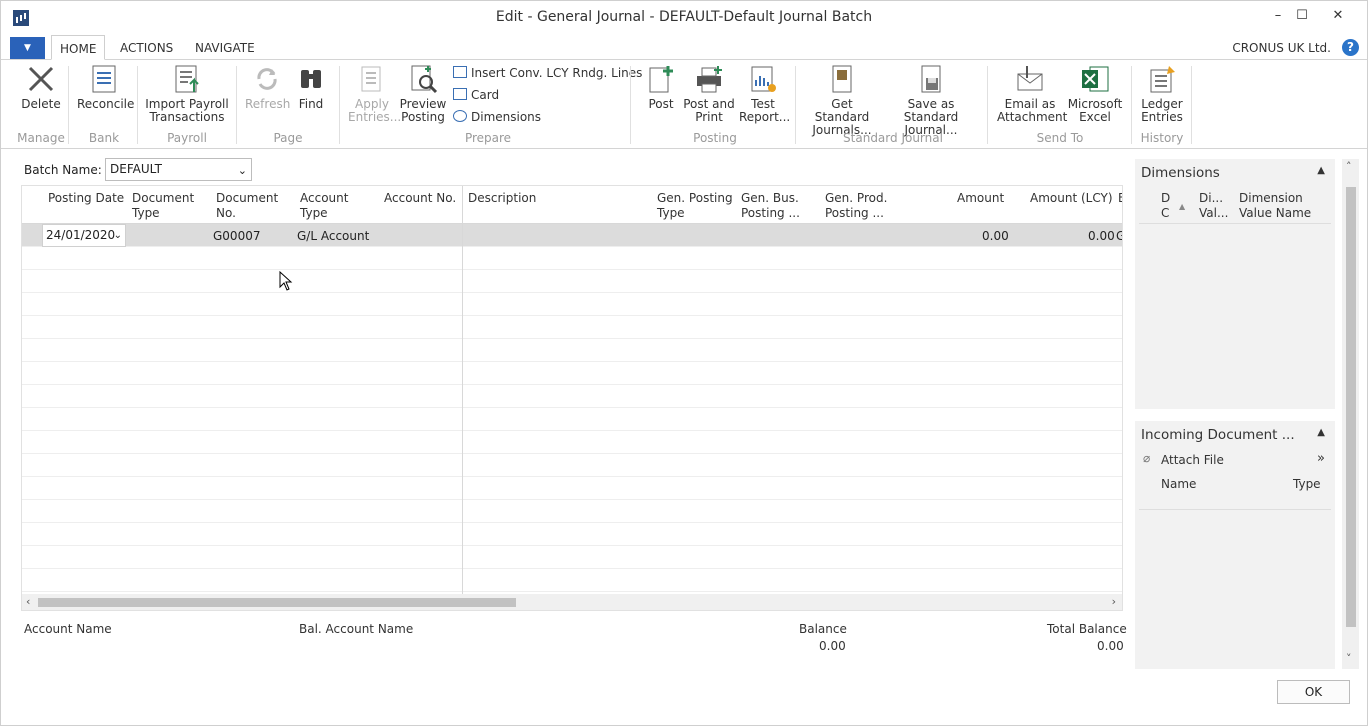  I want to click on scroll-right-icon: ›, so click(1114, 602).